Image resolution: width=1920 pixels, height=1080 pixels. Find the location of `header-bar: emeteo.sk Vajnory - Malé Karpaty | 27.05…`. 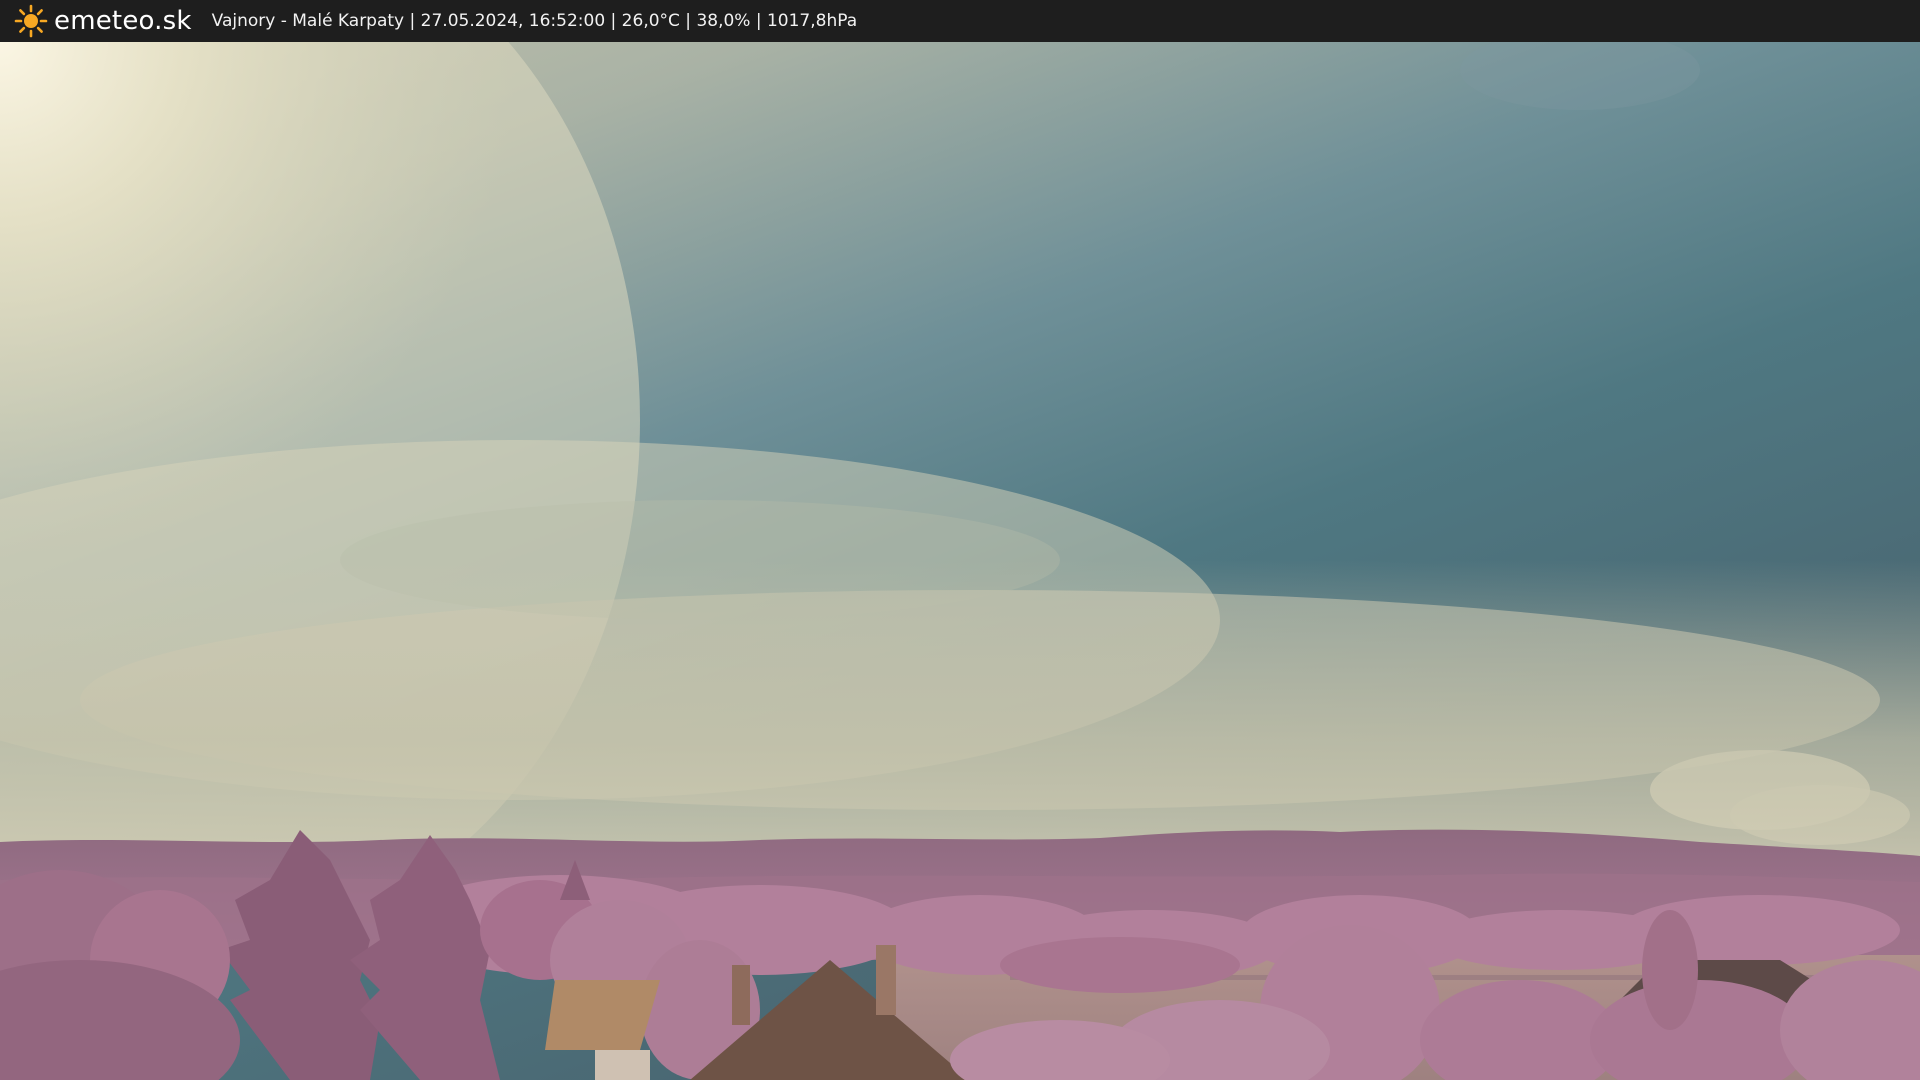

header-bar: emeteo.sk Vajnory - Malé Karpaty | 27.05… is located at coordinates (960, 21).